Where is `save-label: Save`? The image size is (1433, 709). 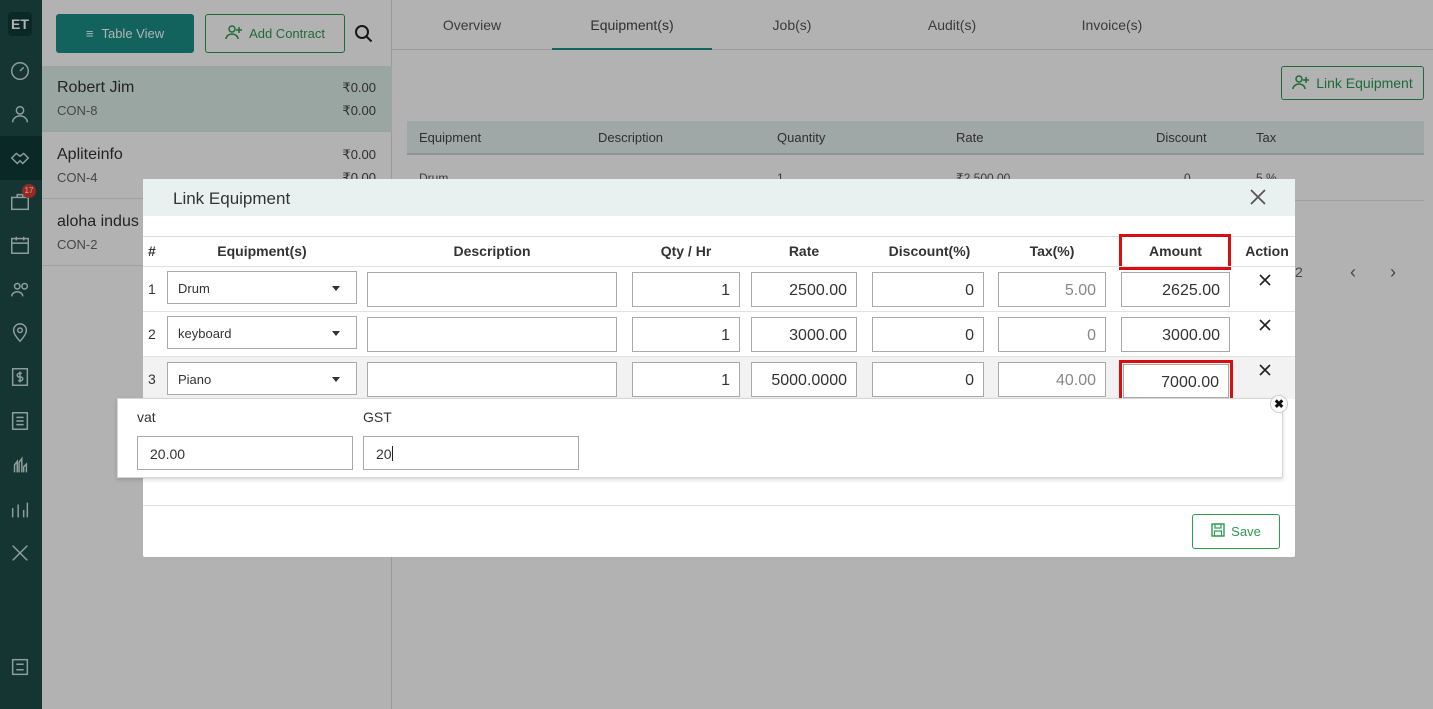 save-label: Save is located at coordinates (1246, 531).